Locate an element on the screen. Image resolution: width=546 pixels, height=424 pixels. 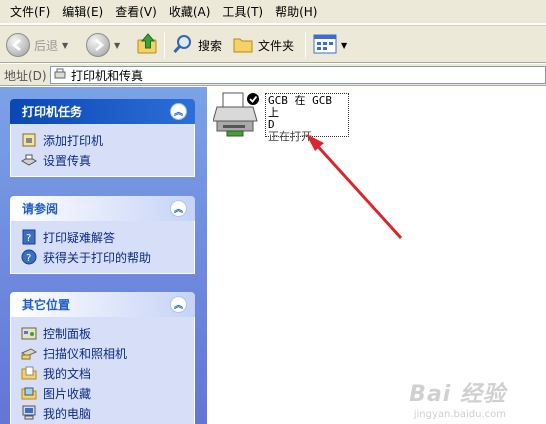
task-label: 添加打印机 is located at coordinates (73, 140).